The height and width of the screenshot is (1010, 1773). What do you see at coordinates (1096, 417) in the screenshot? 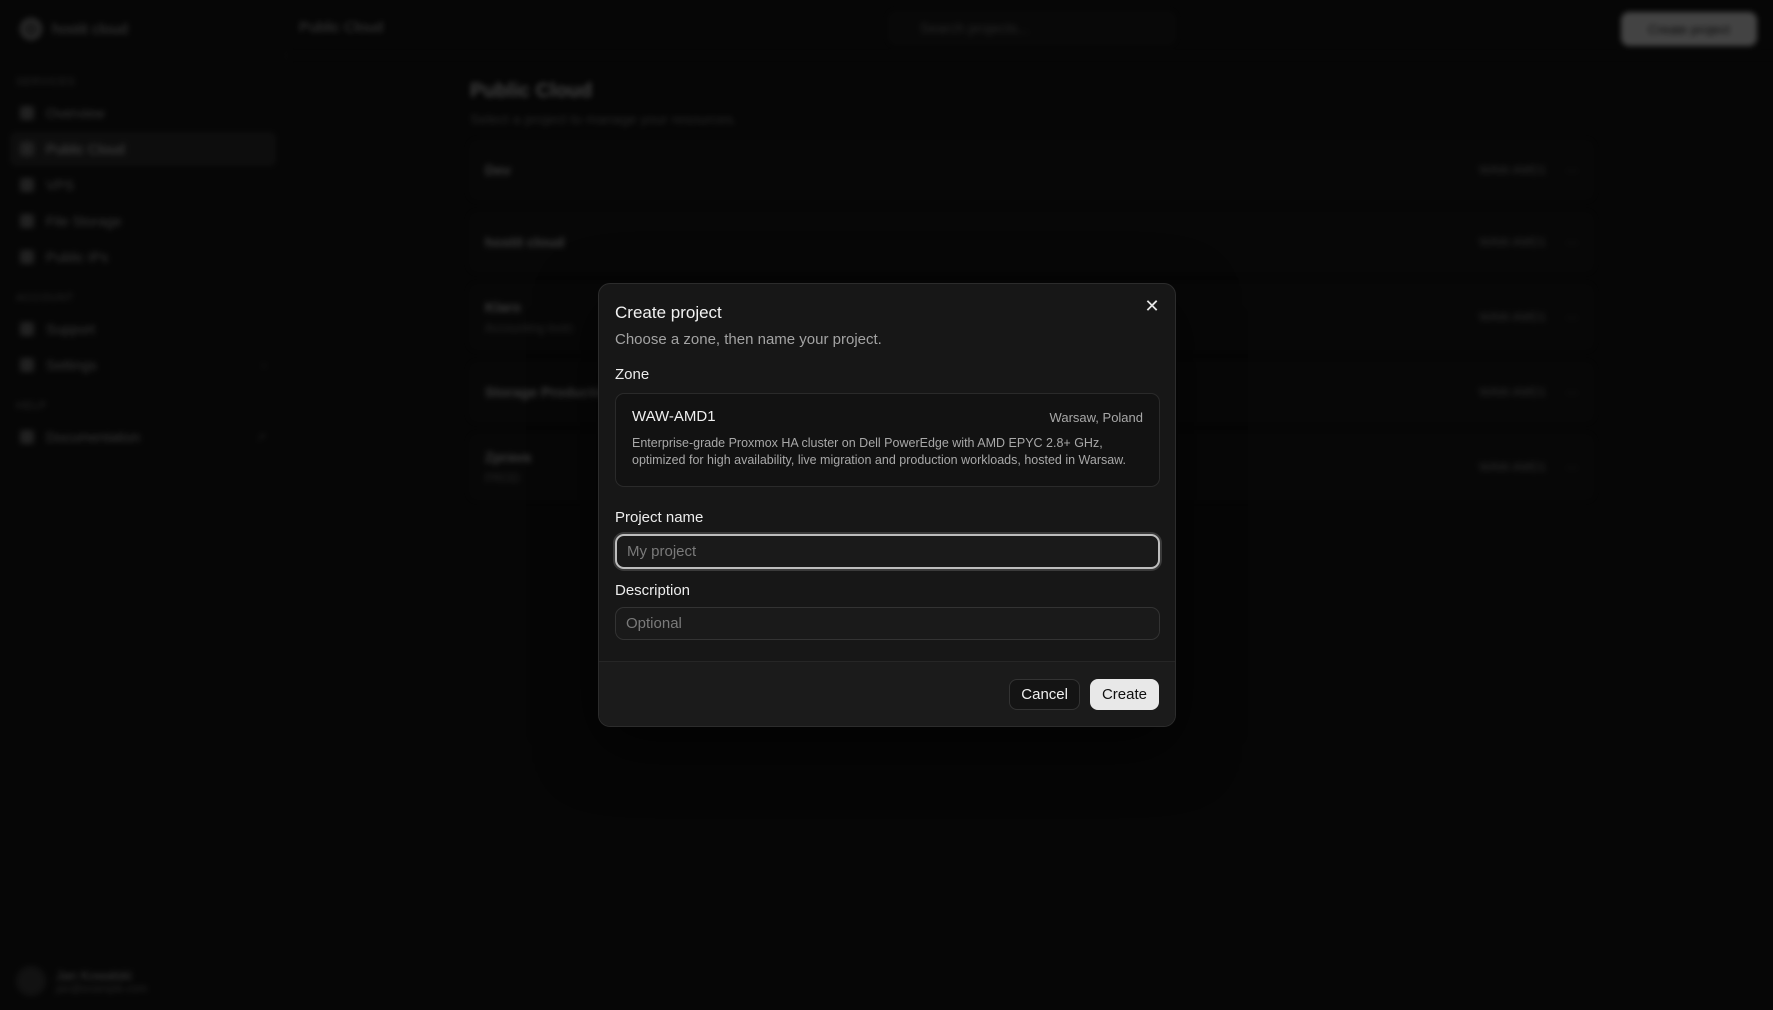
I see `zone-location: Warsaw, Poland` at bounding box center [1096, 417].